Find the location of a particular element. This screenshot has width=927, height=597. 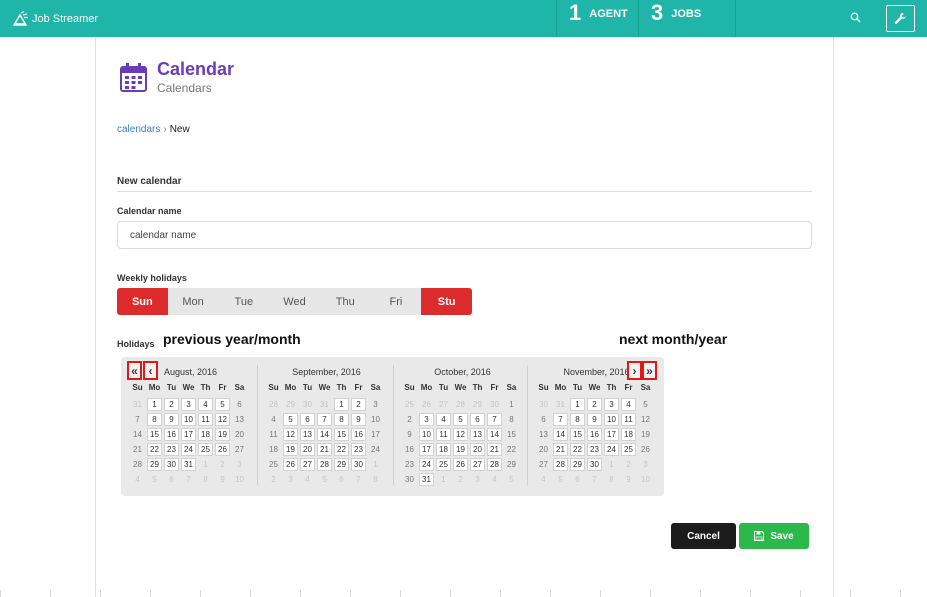

weekday-toggle-mon: Mon is located at coordinates (193, 301).